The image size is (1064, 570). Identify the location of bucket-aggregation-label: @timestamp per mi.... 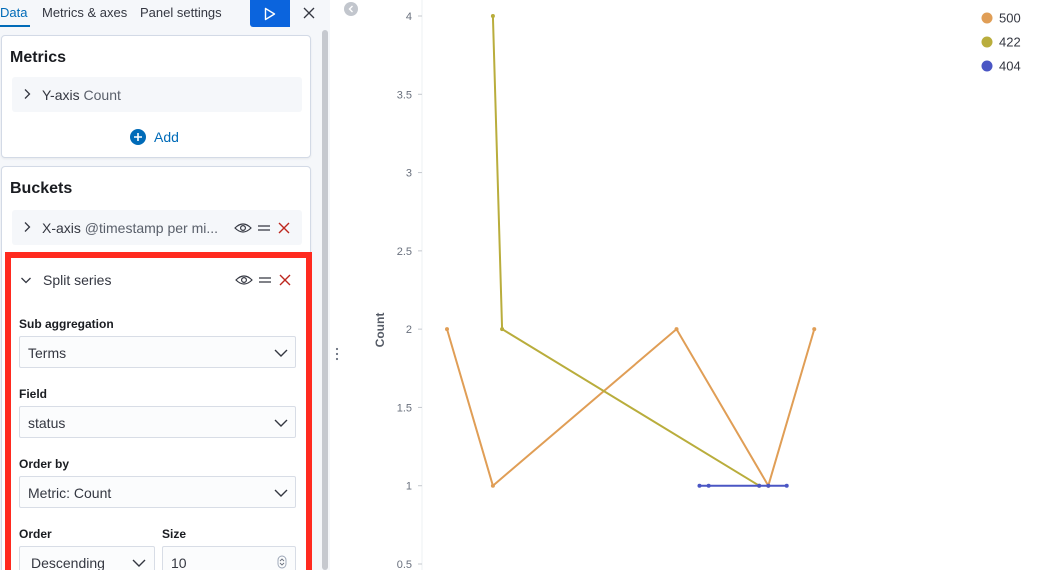
(151, 228).